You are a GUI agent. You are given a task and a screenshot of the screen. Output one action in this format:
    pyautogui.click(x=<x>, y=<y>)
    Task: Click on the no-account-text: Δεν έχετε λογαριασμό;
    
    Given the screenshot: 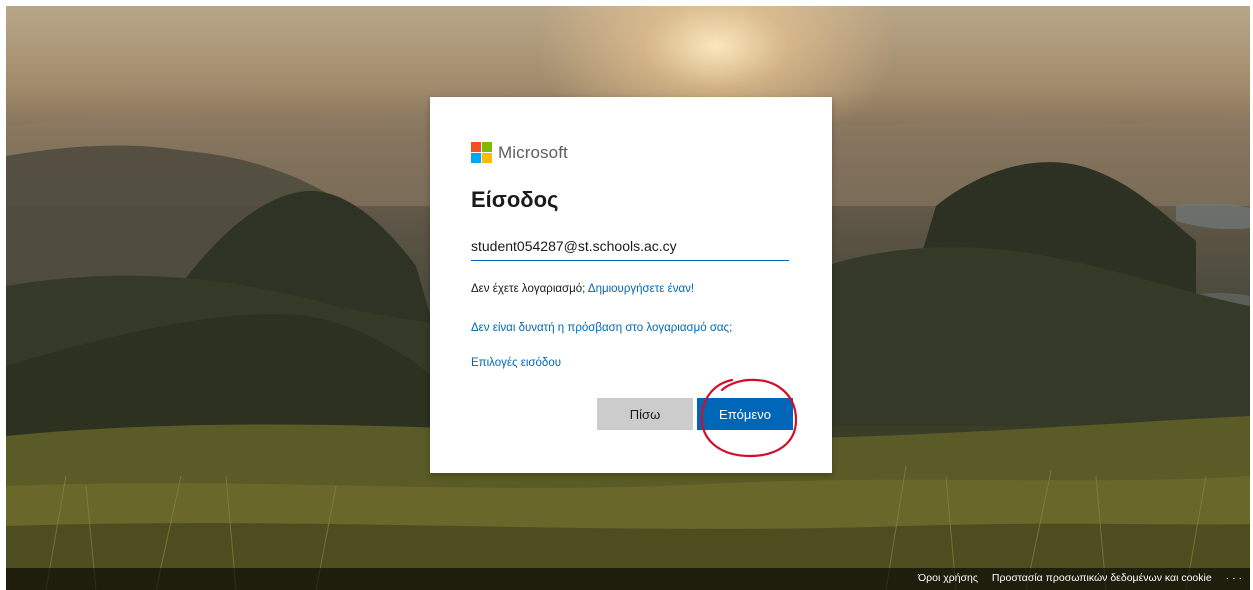 What is the action you would take?
    pyautogui.click(x=528, y=289)
    